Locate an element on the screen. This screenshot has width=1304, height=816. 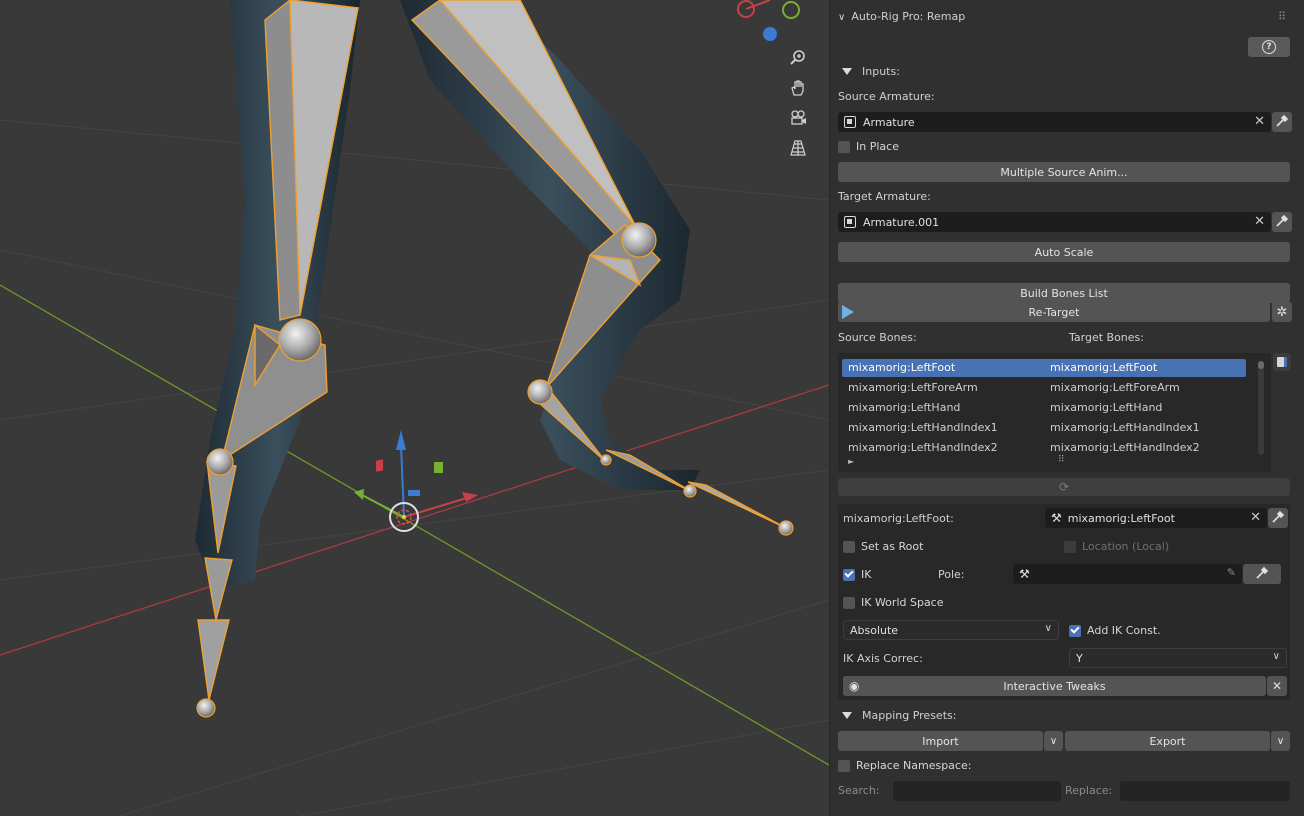
list-item: mixamorig:LeftFoot mixamorig:LeftFoot is located at coordinates (1044, 368).